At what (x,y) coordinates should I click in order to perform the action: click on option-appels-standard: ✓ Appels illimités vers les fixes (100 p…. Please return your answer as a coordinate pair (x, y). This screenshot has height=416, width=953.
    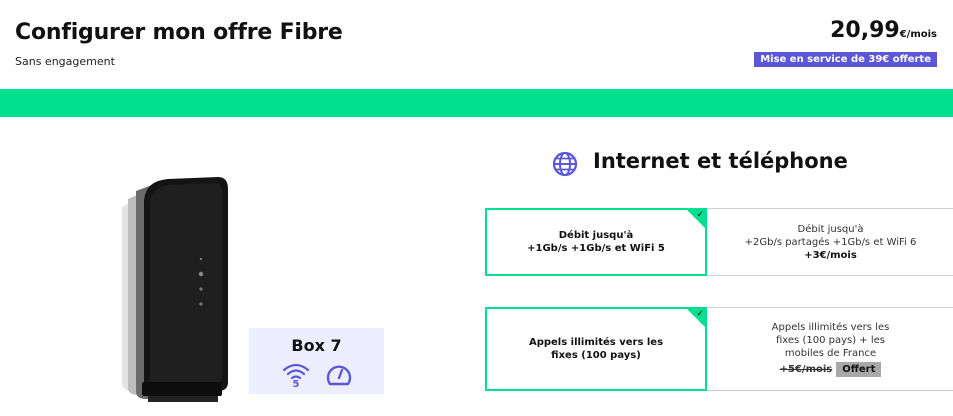
    Looking at the image, I should click on (596, 349).